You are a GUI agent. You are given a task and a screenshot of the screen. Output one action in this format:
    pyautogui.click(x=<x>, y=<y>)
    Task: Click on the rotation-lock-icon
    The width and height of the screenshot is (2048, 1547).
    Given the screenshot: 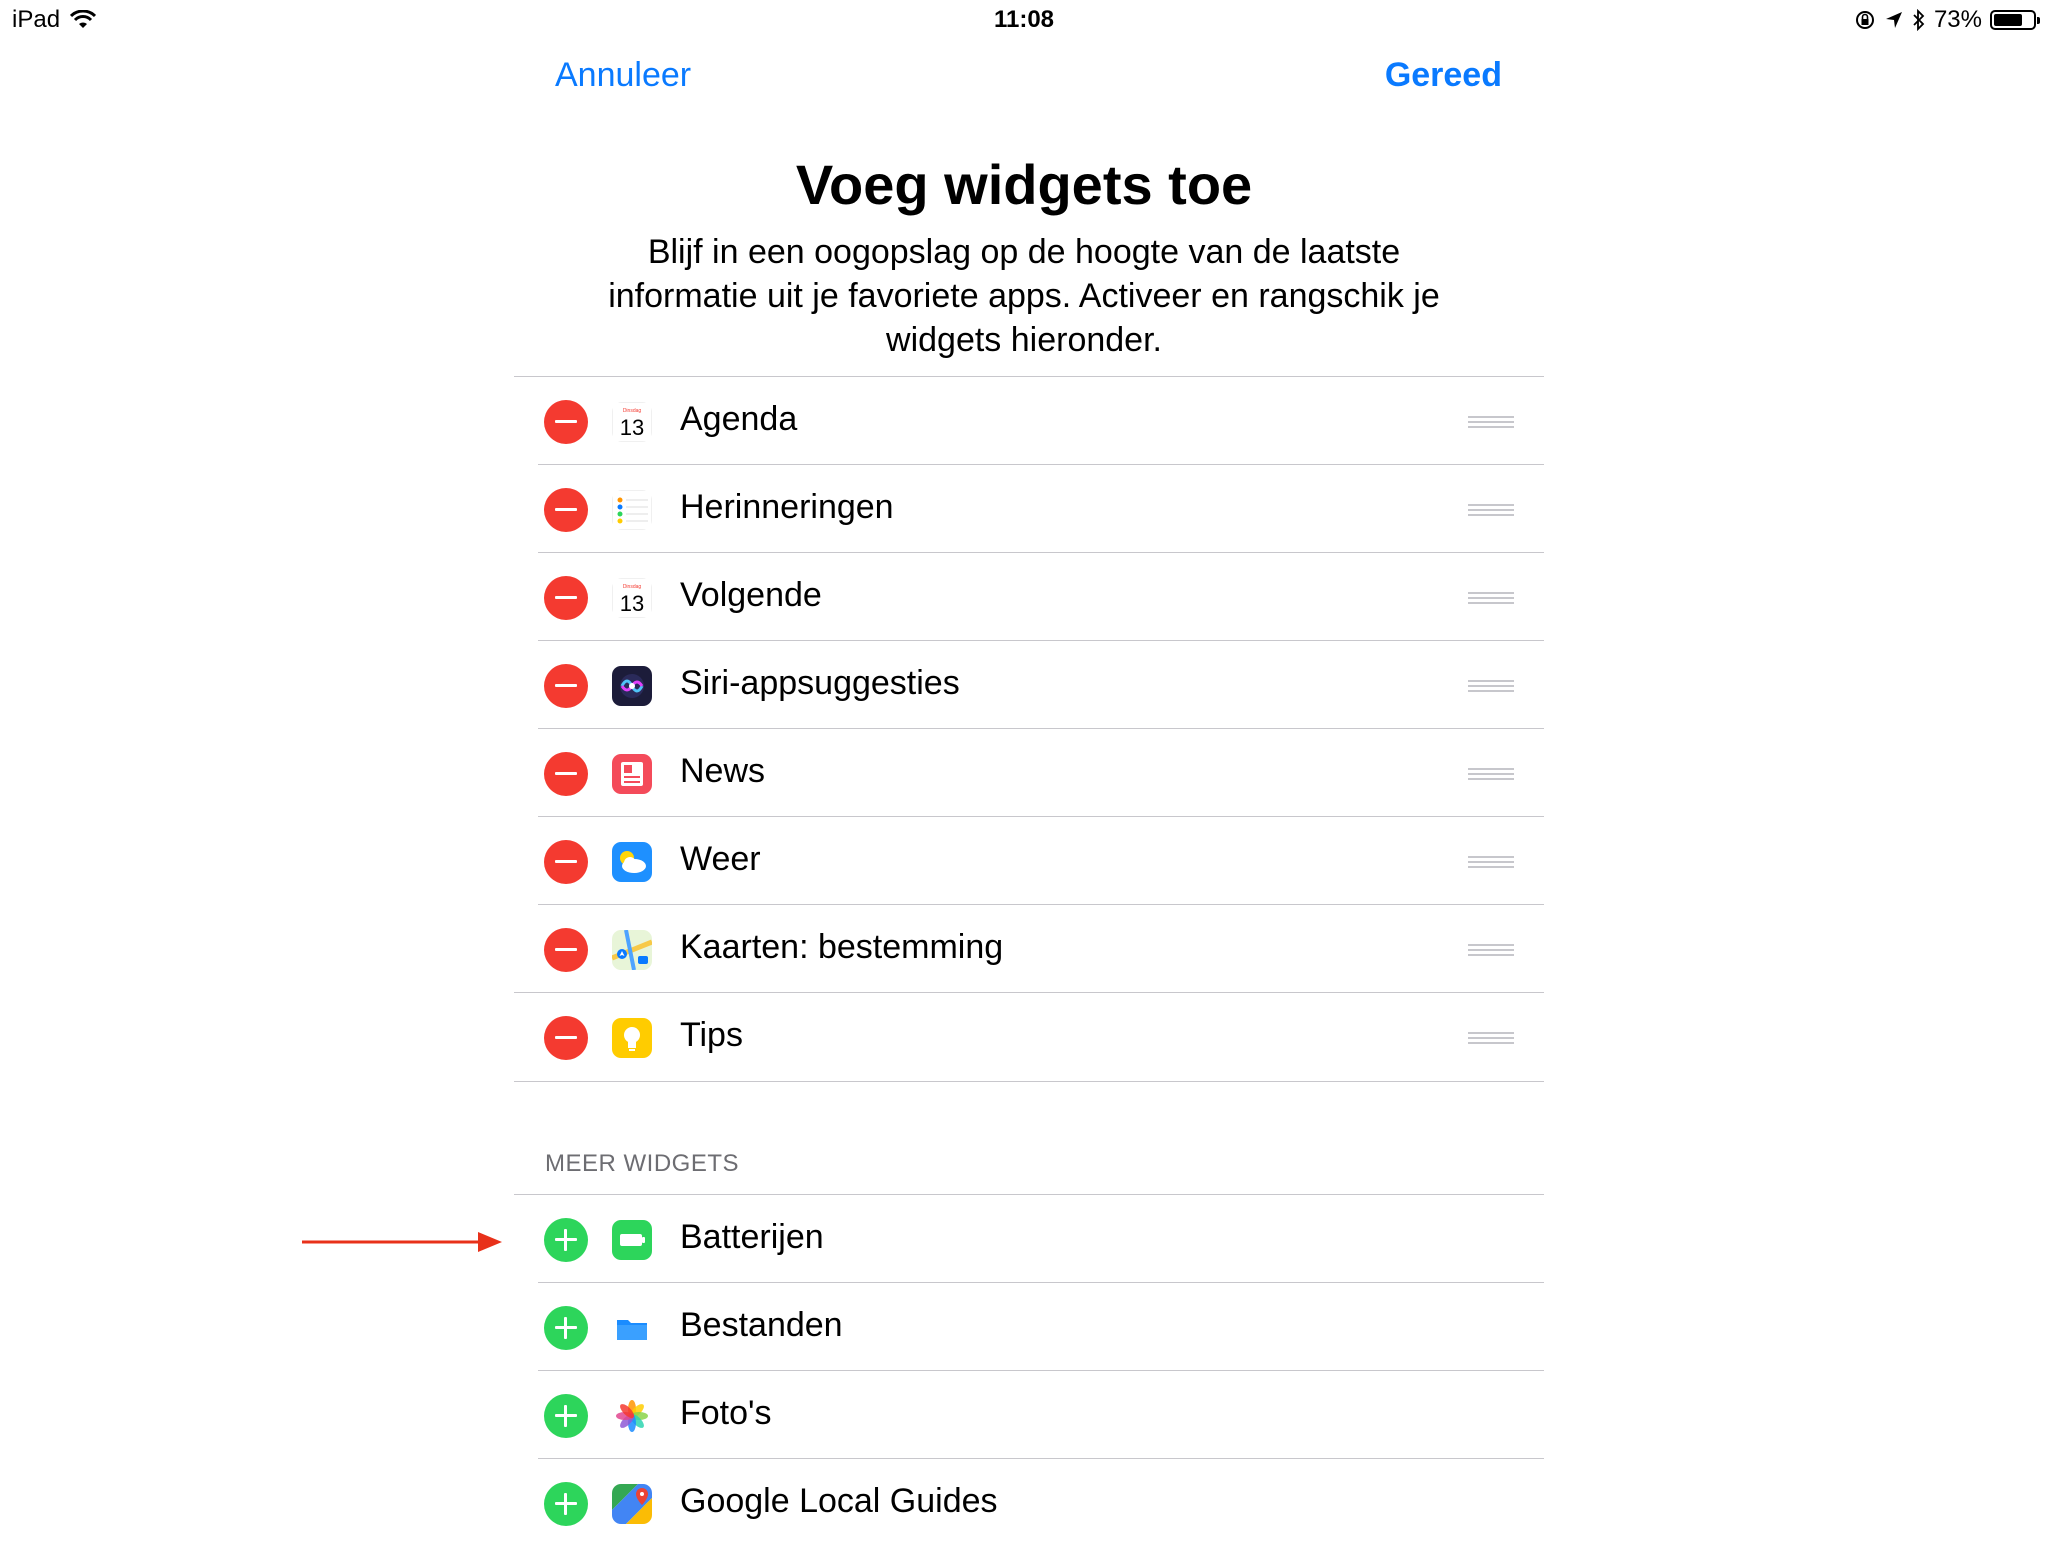 What is the action you would take?
    pyautogui.click(x=1864, y=20)
    